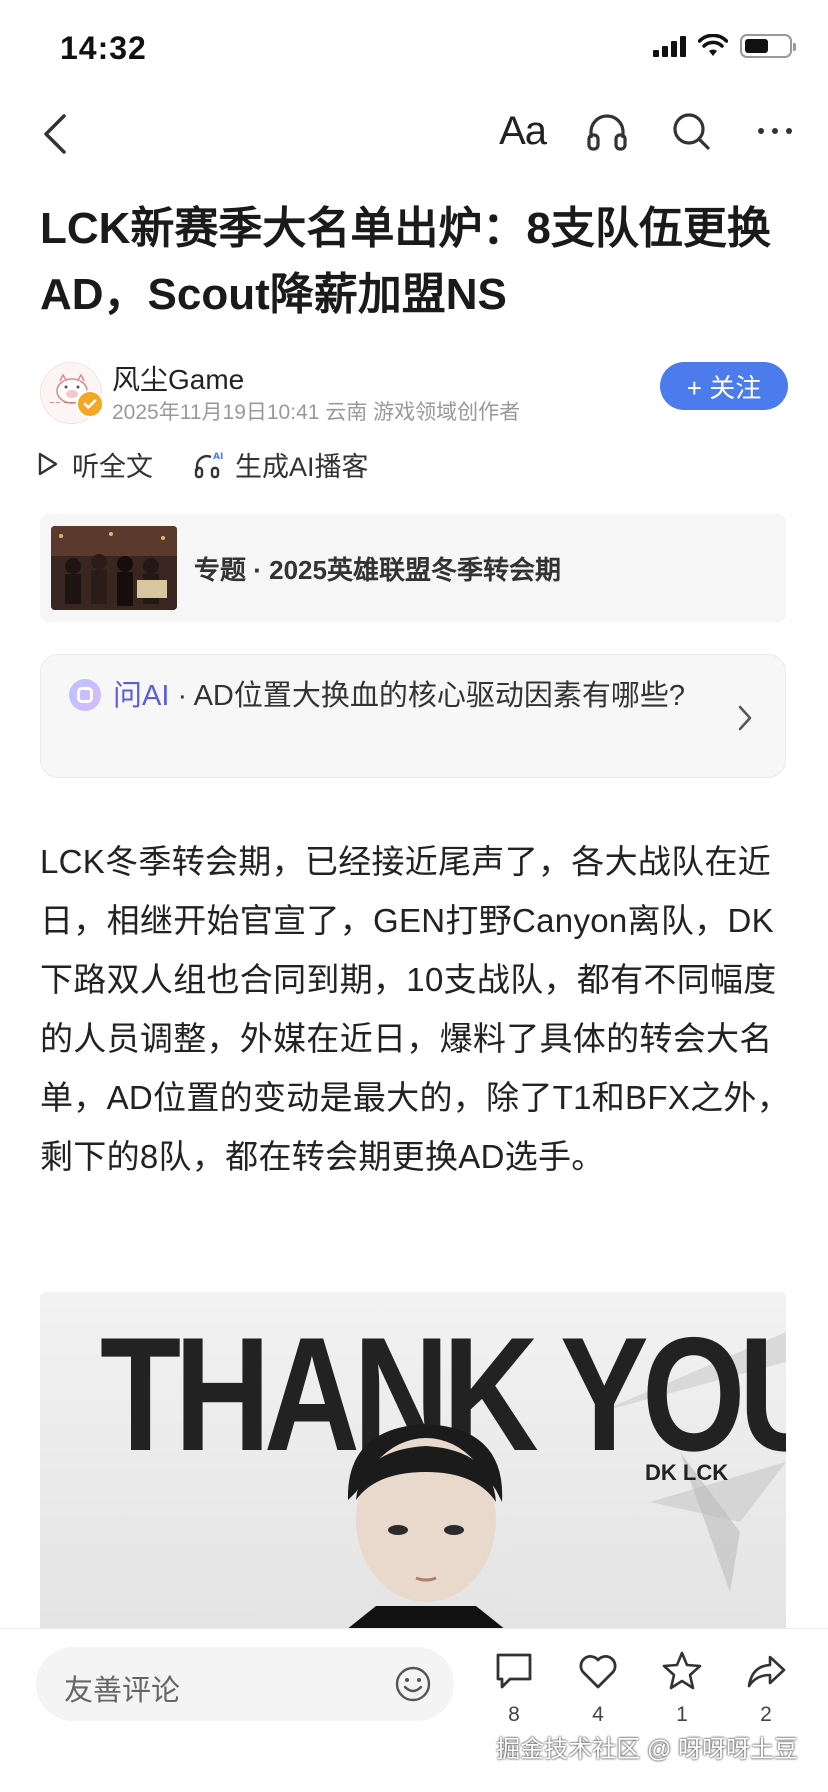  I want to click on image-tag: DK LCK, so click(687, 1472).